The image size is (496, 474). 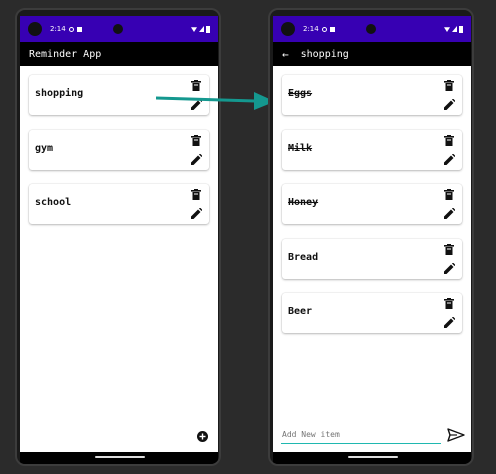 What do you see at coordinates (300, 148) in the screenshot?
I see `list-item-label: Milk` at bounding box center [300, 148].